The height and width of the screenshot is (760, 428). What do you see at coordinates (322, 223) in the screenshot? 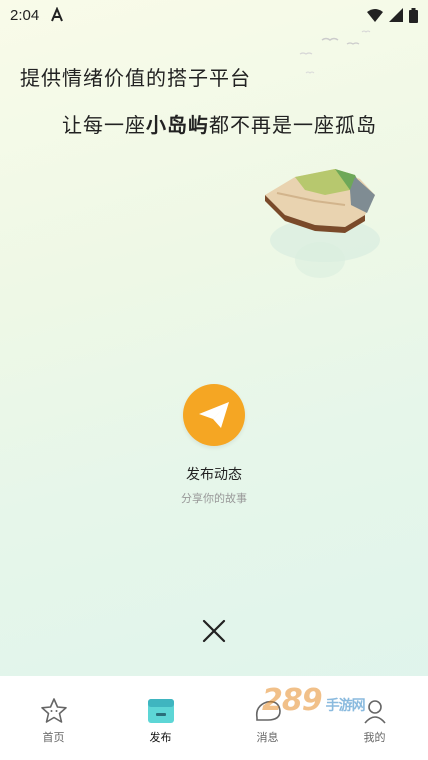
I see `island-illustration` at bounding box center [322, 223].